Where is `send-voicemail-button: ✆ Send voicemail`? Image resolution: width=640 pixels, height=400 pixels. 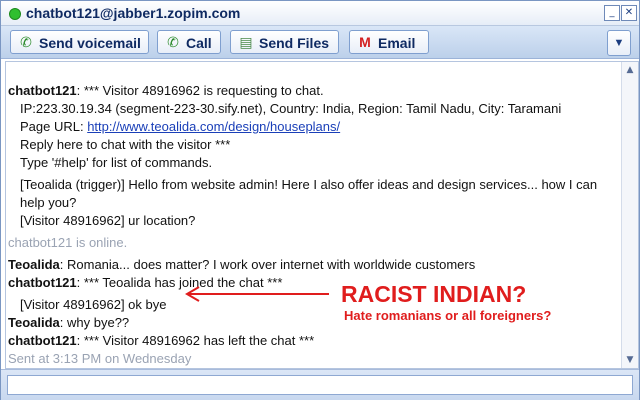 send-voicemail-button: ✆ Send voicemail is located at coordinates (79, 42).